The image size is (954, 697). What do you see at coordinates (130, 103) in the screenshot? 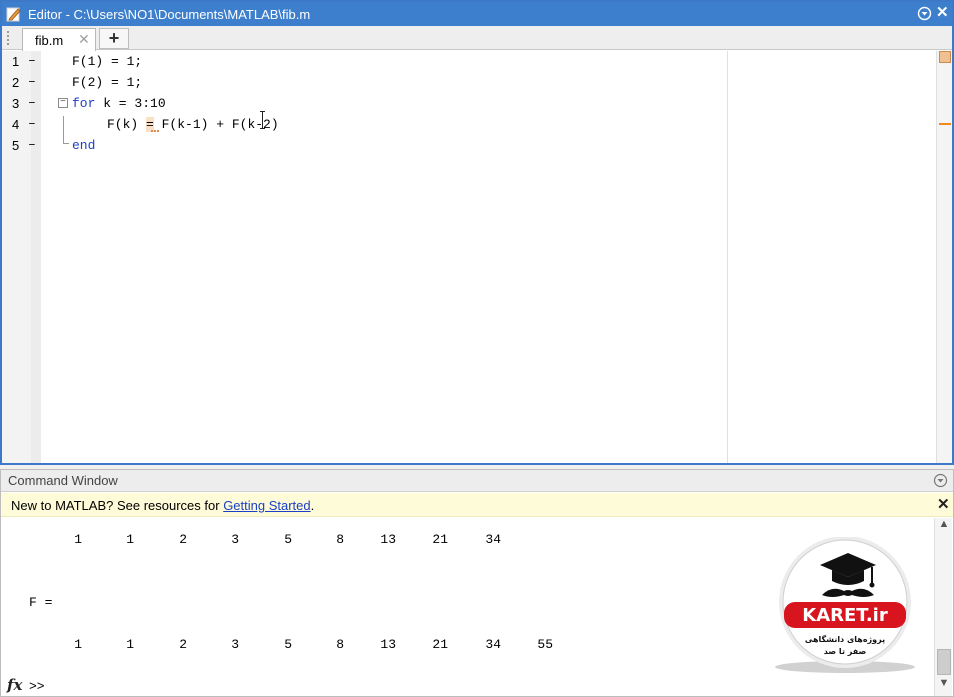
I see `code-rest: k = 3:10` at bounding box center [130, 103].